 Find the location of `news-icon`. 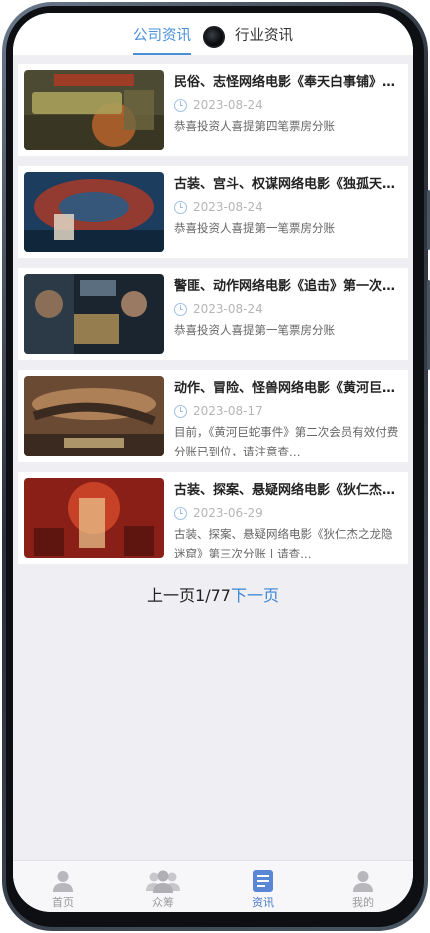

news-icon is located at coordinates (263, 881).